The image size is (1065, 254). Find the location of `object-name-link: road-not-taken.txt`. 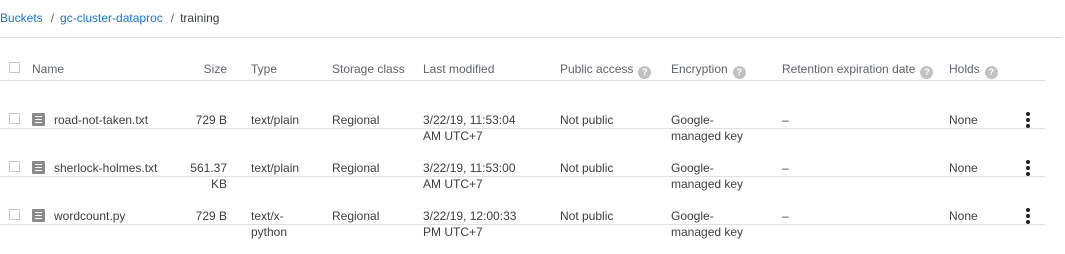

object-name-link: road-not-taken.txt is located at coordinates (101, 120).